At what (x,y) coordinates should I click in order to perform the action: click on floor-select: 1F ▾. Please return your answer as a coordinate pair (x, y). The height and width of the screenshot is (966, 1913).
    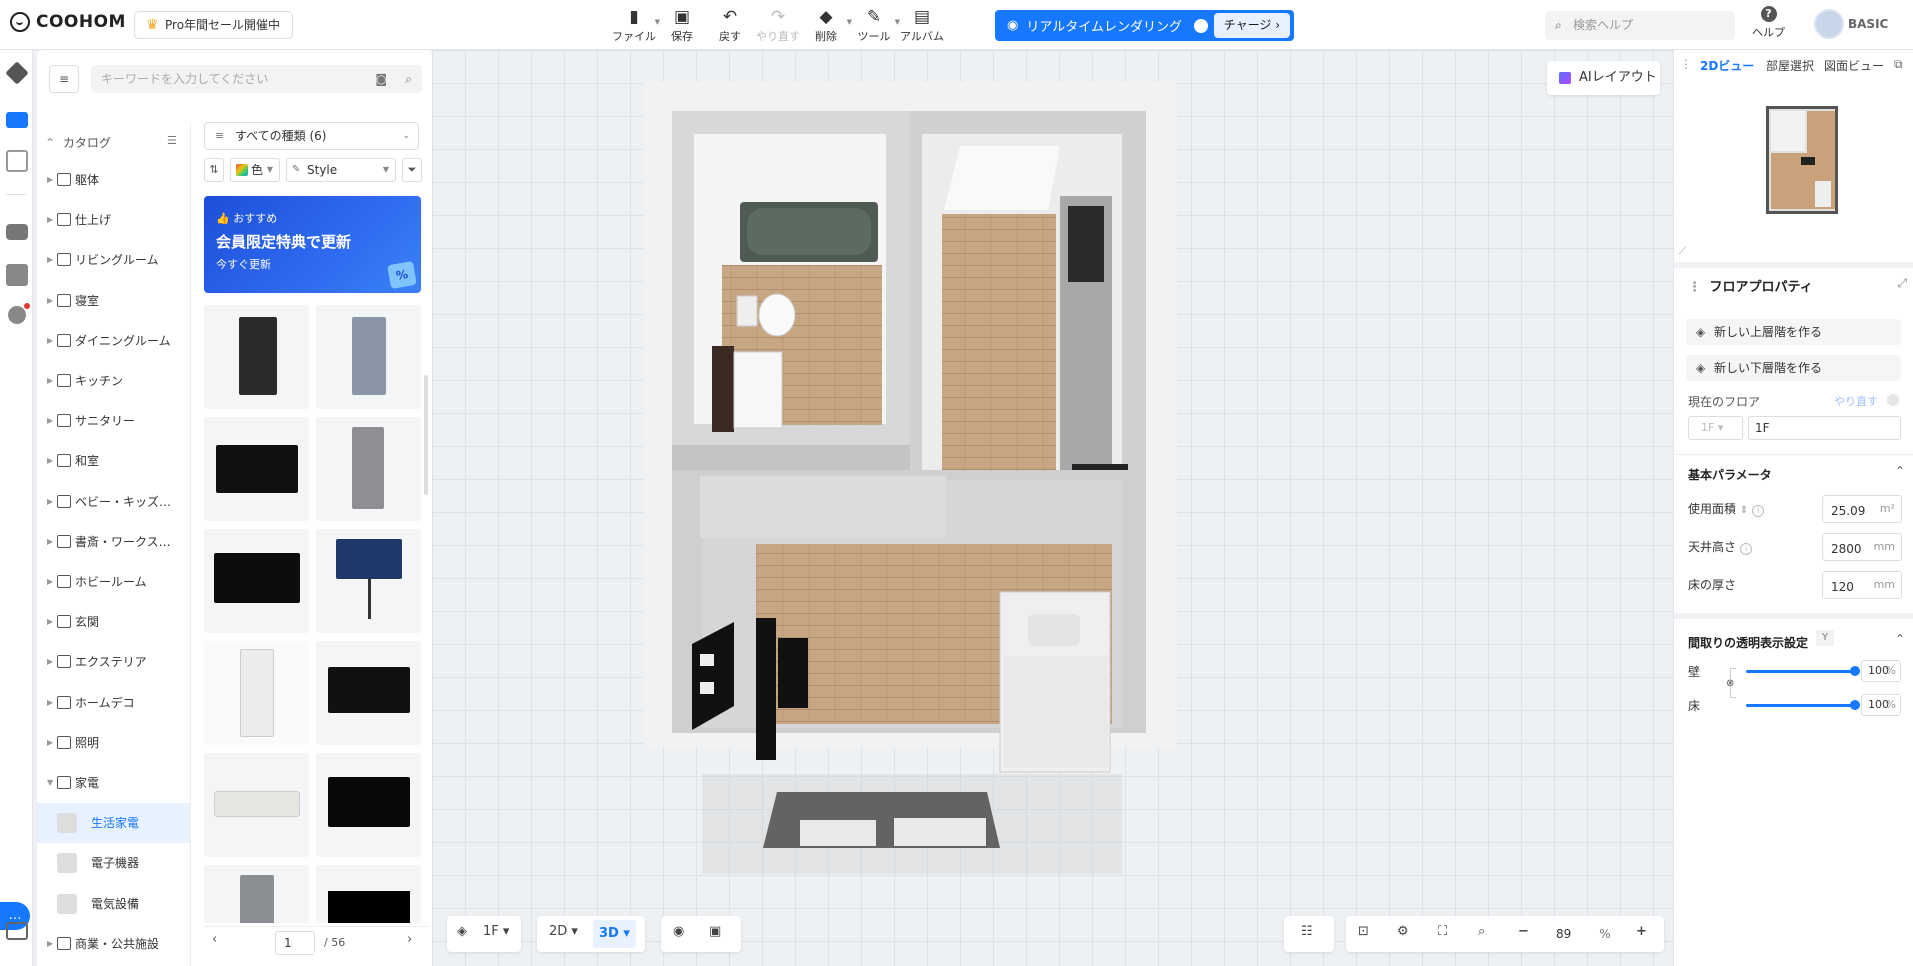
    Looking at the image, I should click on (496, 931).